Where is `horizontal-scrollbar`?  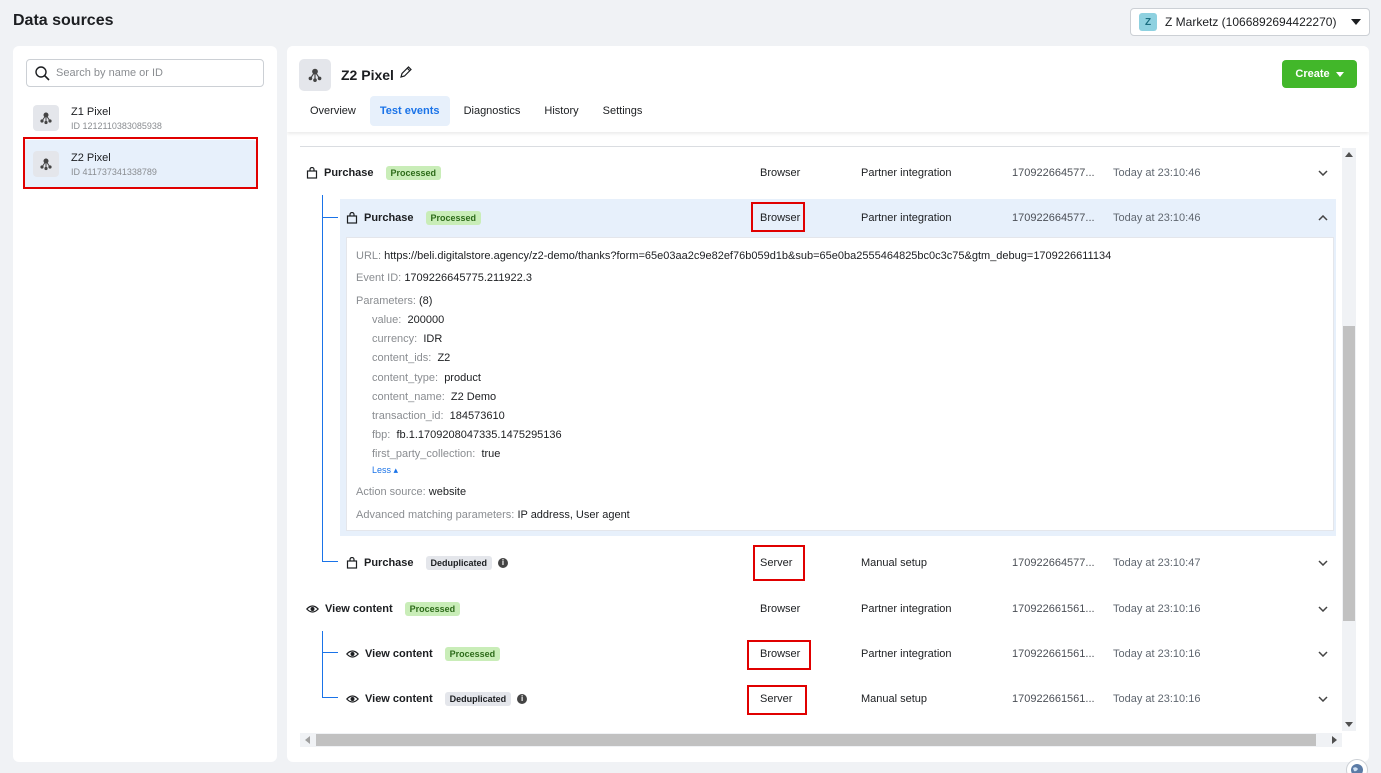
horizontal-scrollbar is located at coordinates (821, 740).